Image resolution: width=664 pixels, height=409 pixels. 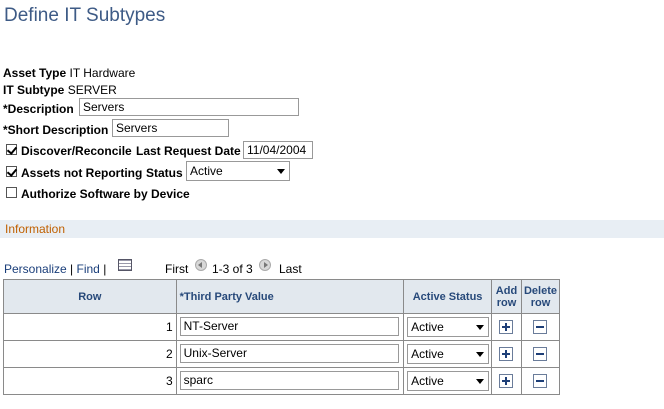 What do you see at coordinates (35, 269) in the screenshot?
I see `personalize-link: Personalize` at bounding box center [35, 269].